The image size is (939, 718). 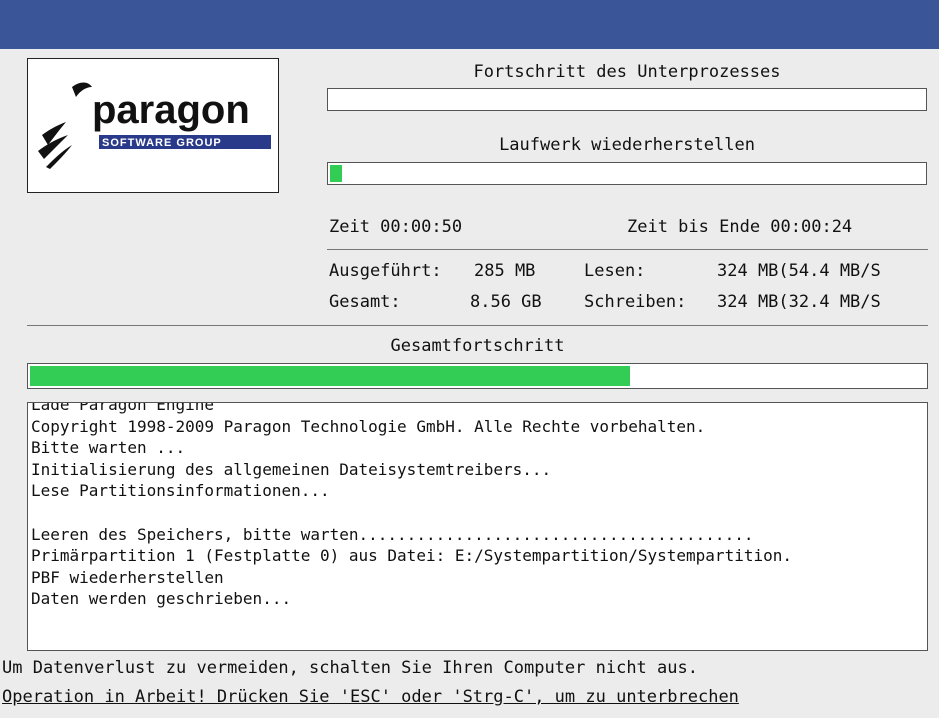 What do you see at coordinates (330, 376) in the screenshot?
I see `overall-progress-fill` at bounding box center [330, 376].